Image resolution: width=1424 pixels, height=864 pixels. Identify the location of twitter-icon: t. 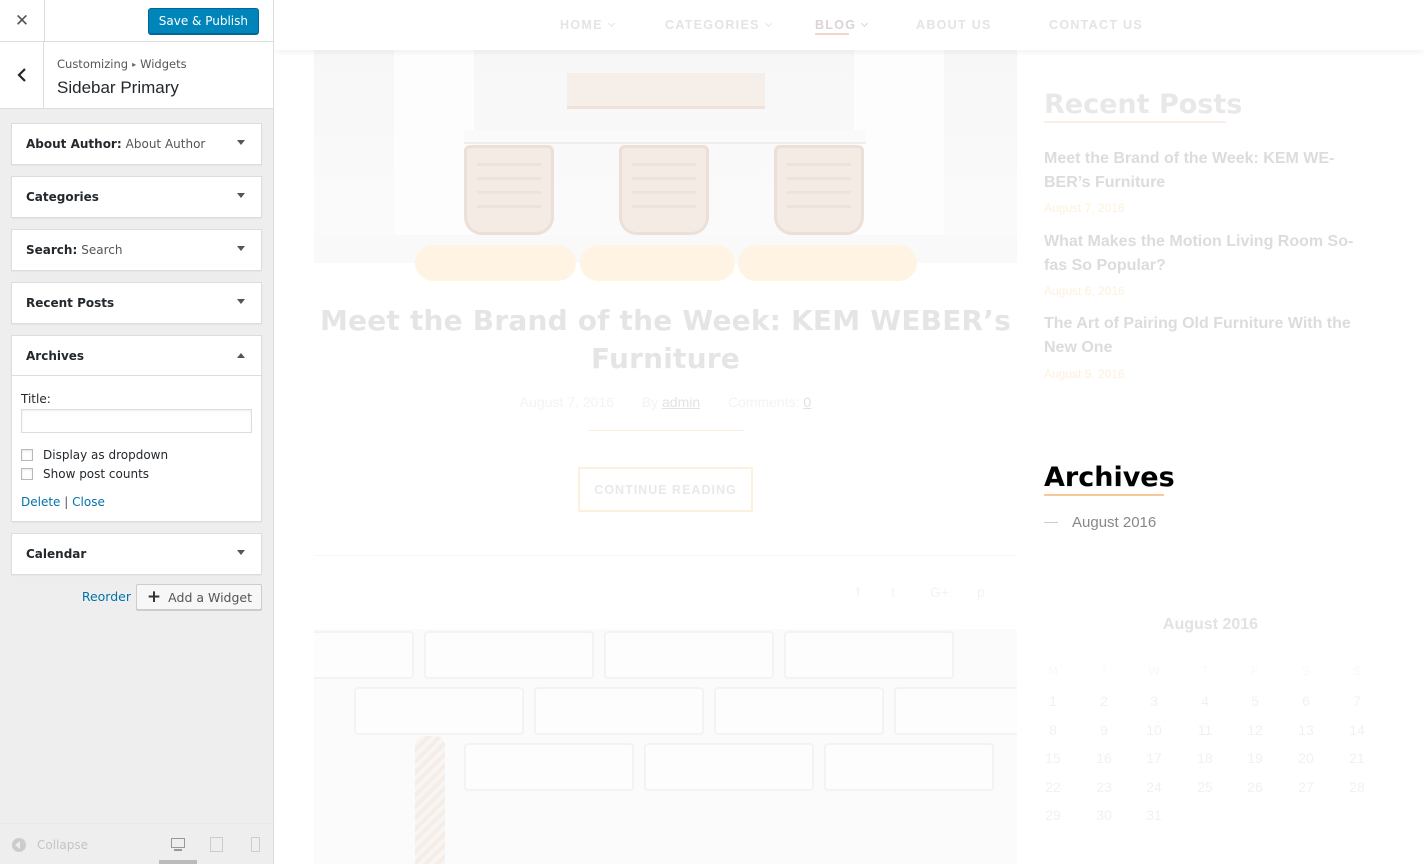
(893, 592).